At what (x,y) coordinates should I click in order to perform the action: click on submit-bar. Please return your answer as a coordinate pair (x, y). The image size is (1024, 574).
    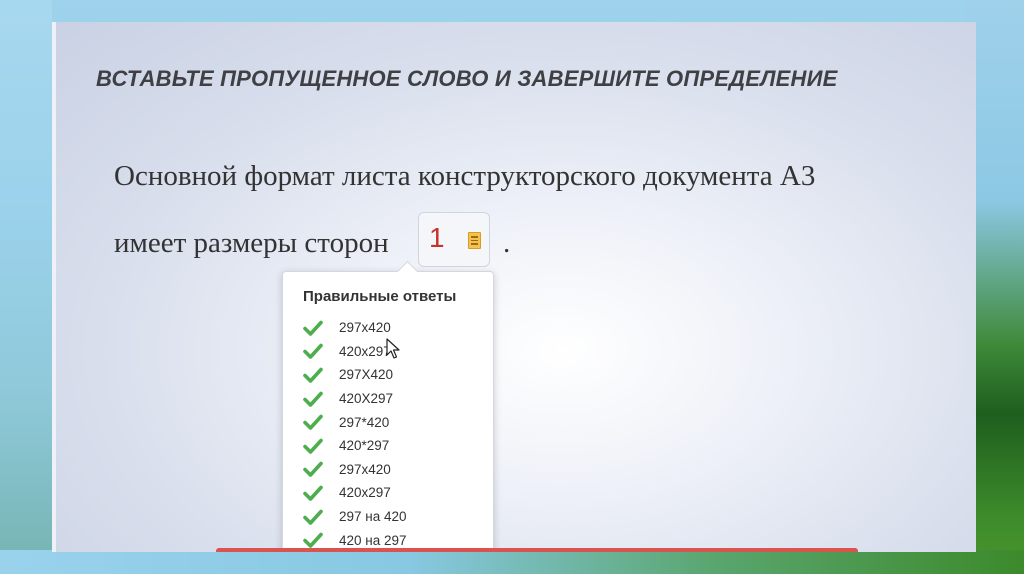
    Looking at the image, I should click on (537, 550).